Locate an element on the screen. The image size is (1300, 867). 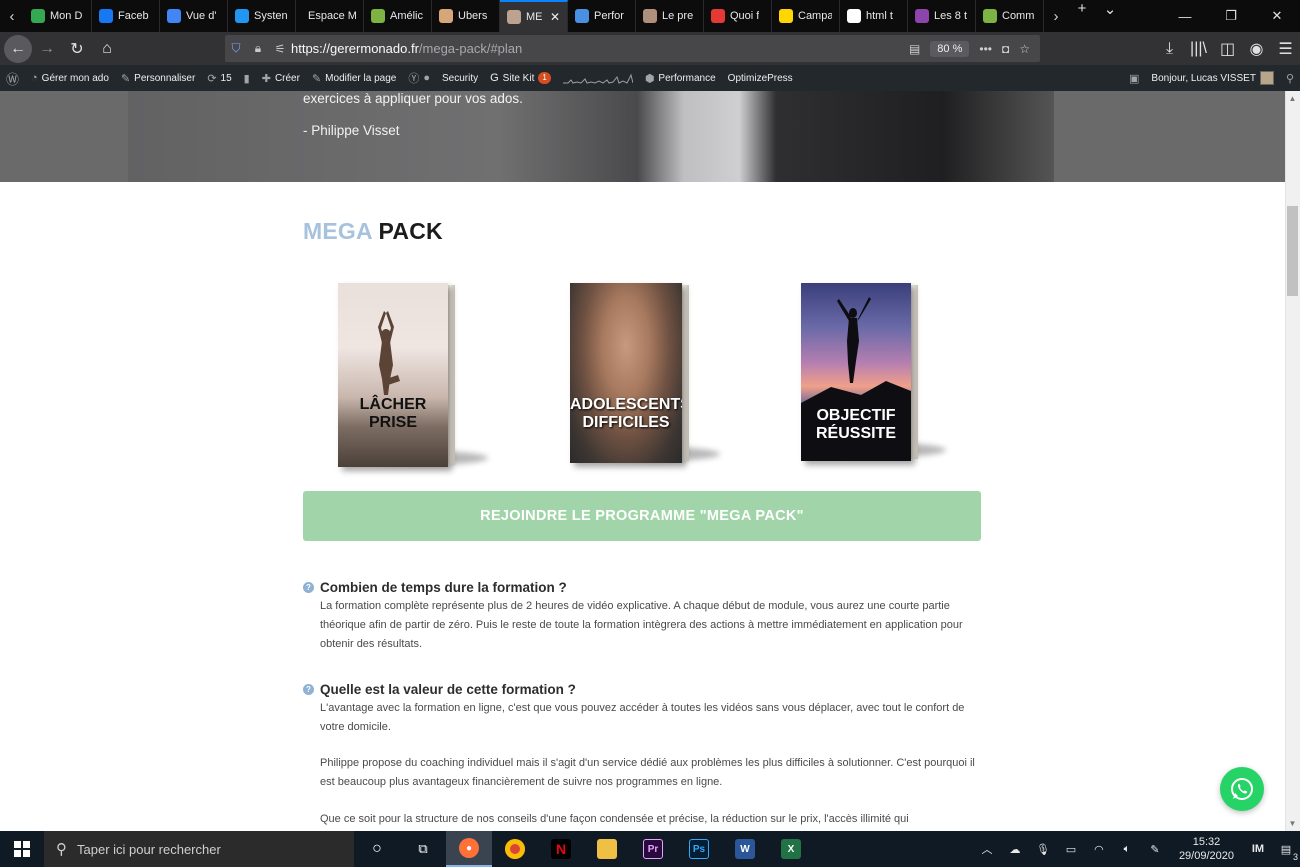
wp-yoast: Ⓨ ● is located at coordinates (419, 78).